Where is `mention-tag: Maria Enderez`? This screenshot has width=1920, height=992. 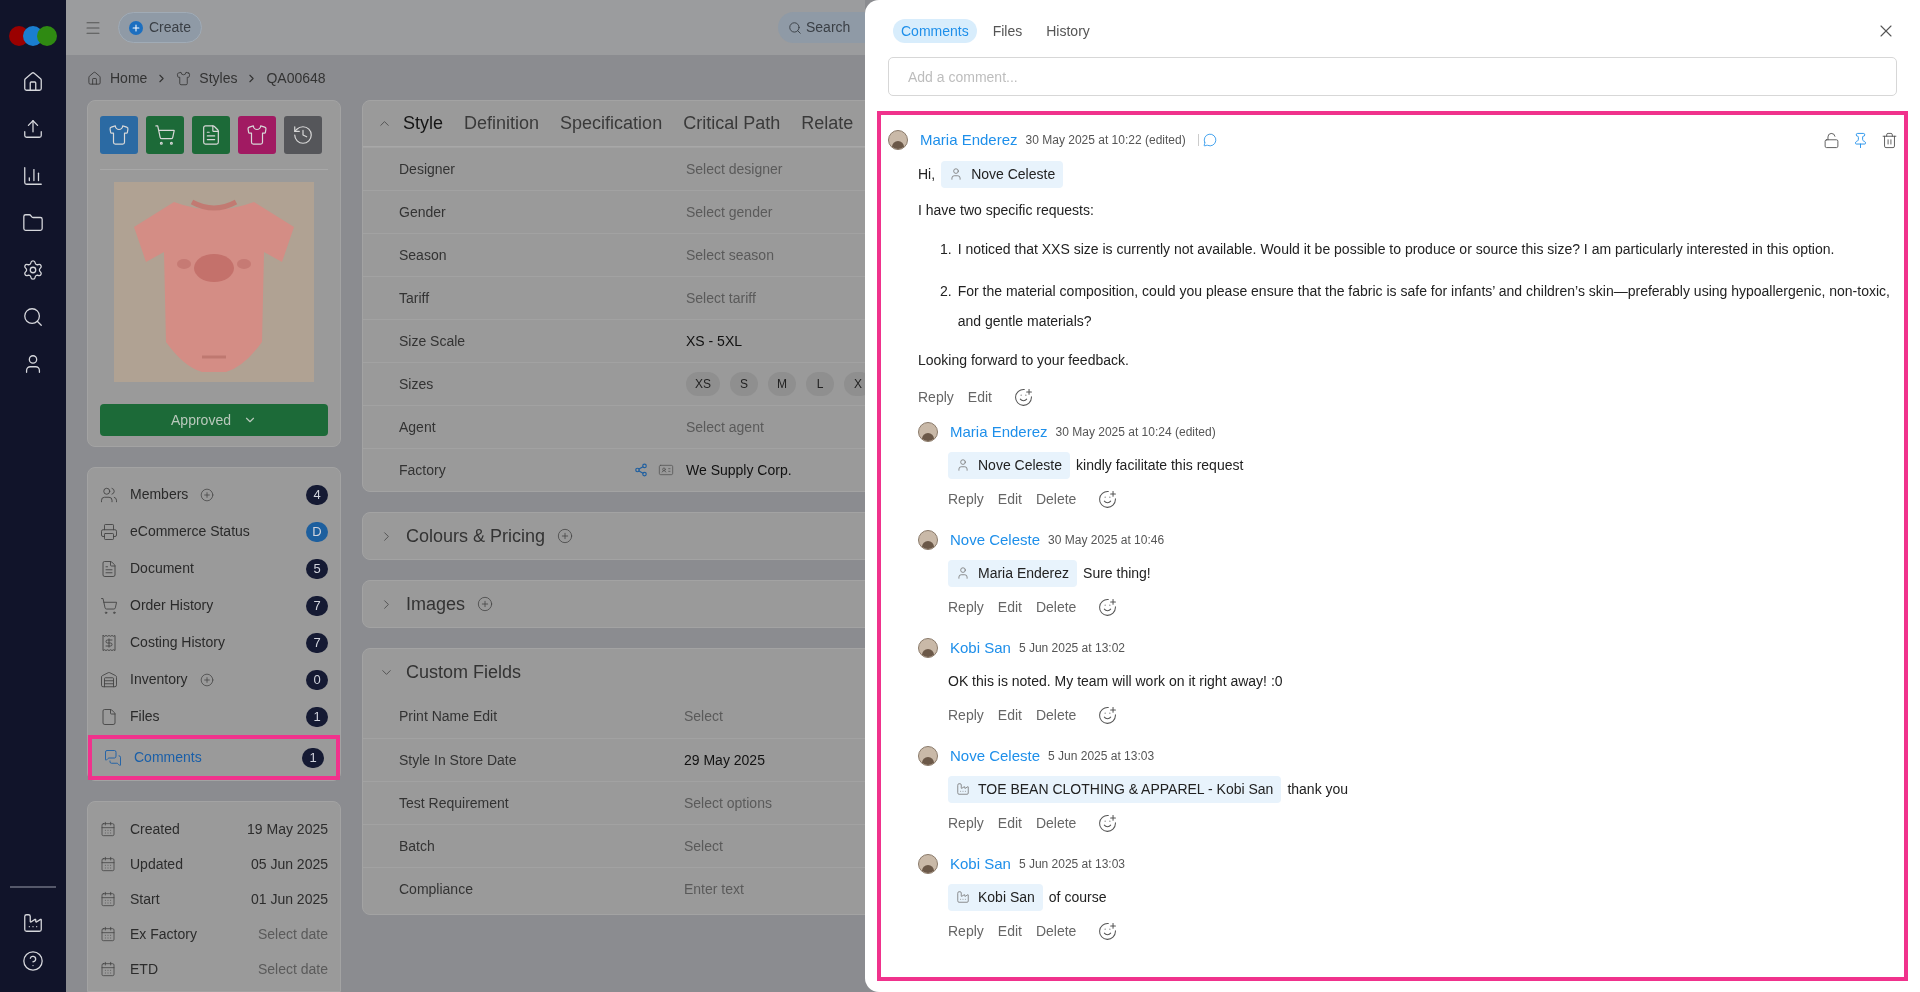 mention-tag: Maria Enderez is located at coordinates (1013, 573).